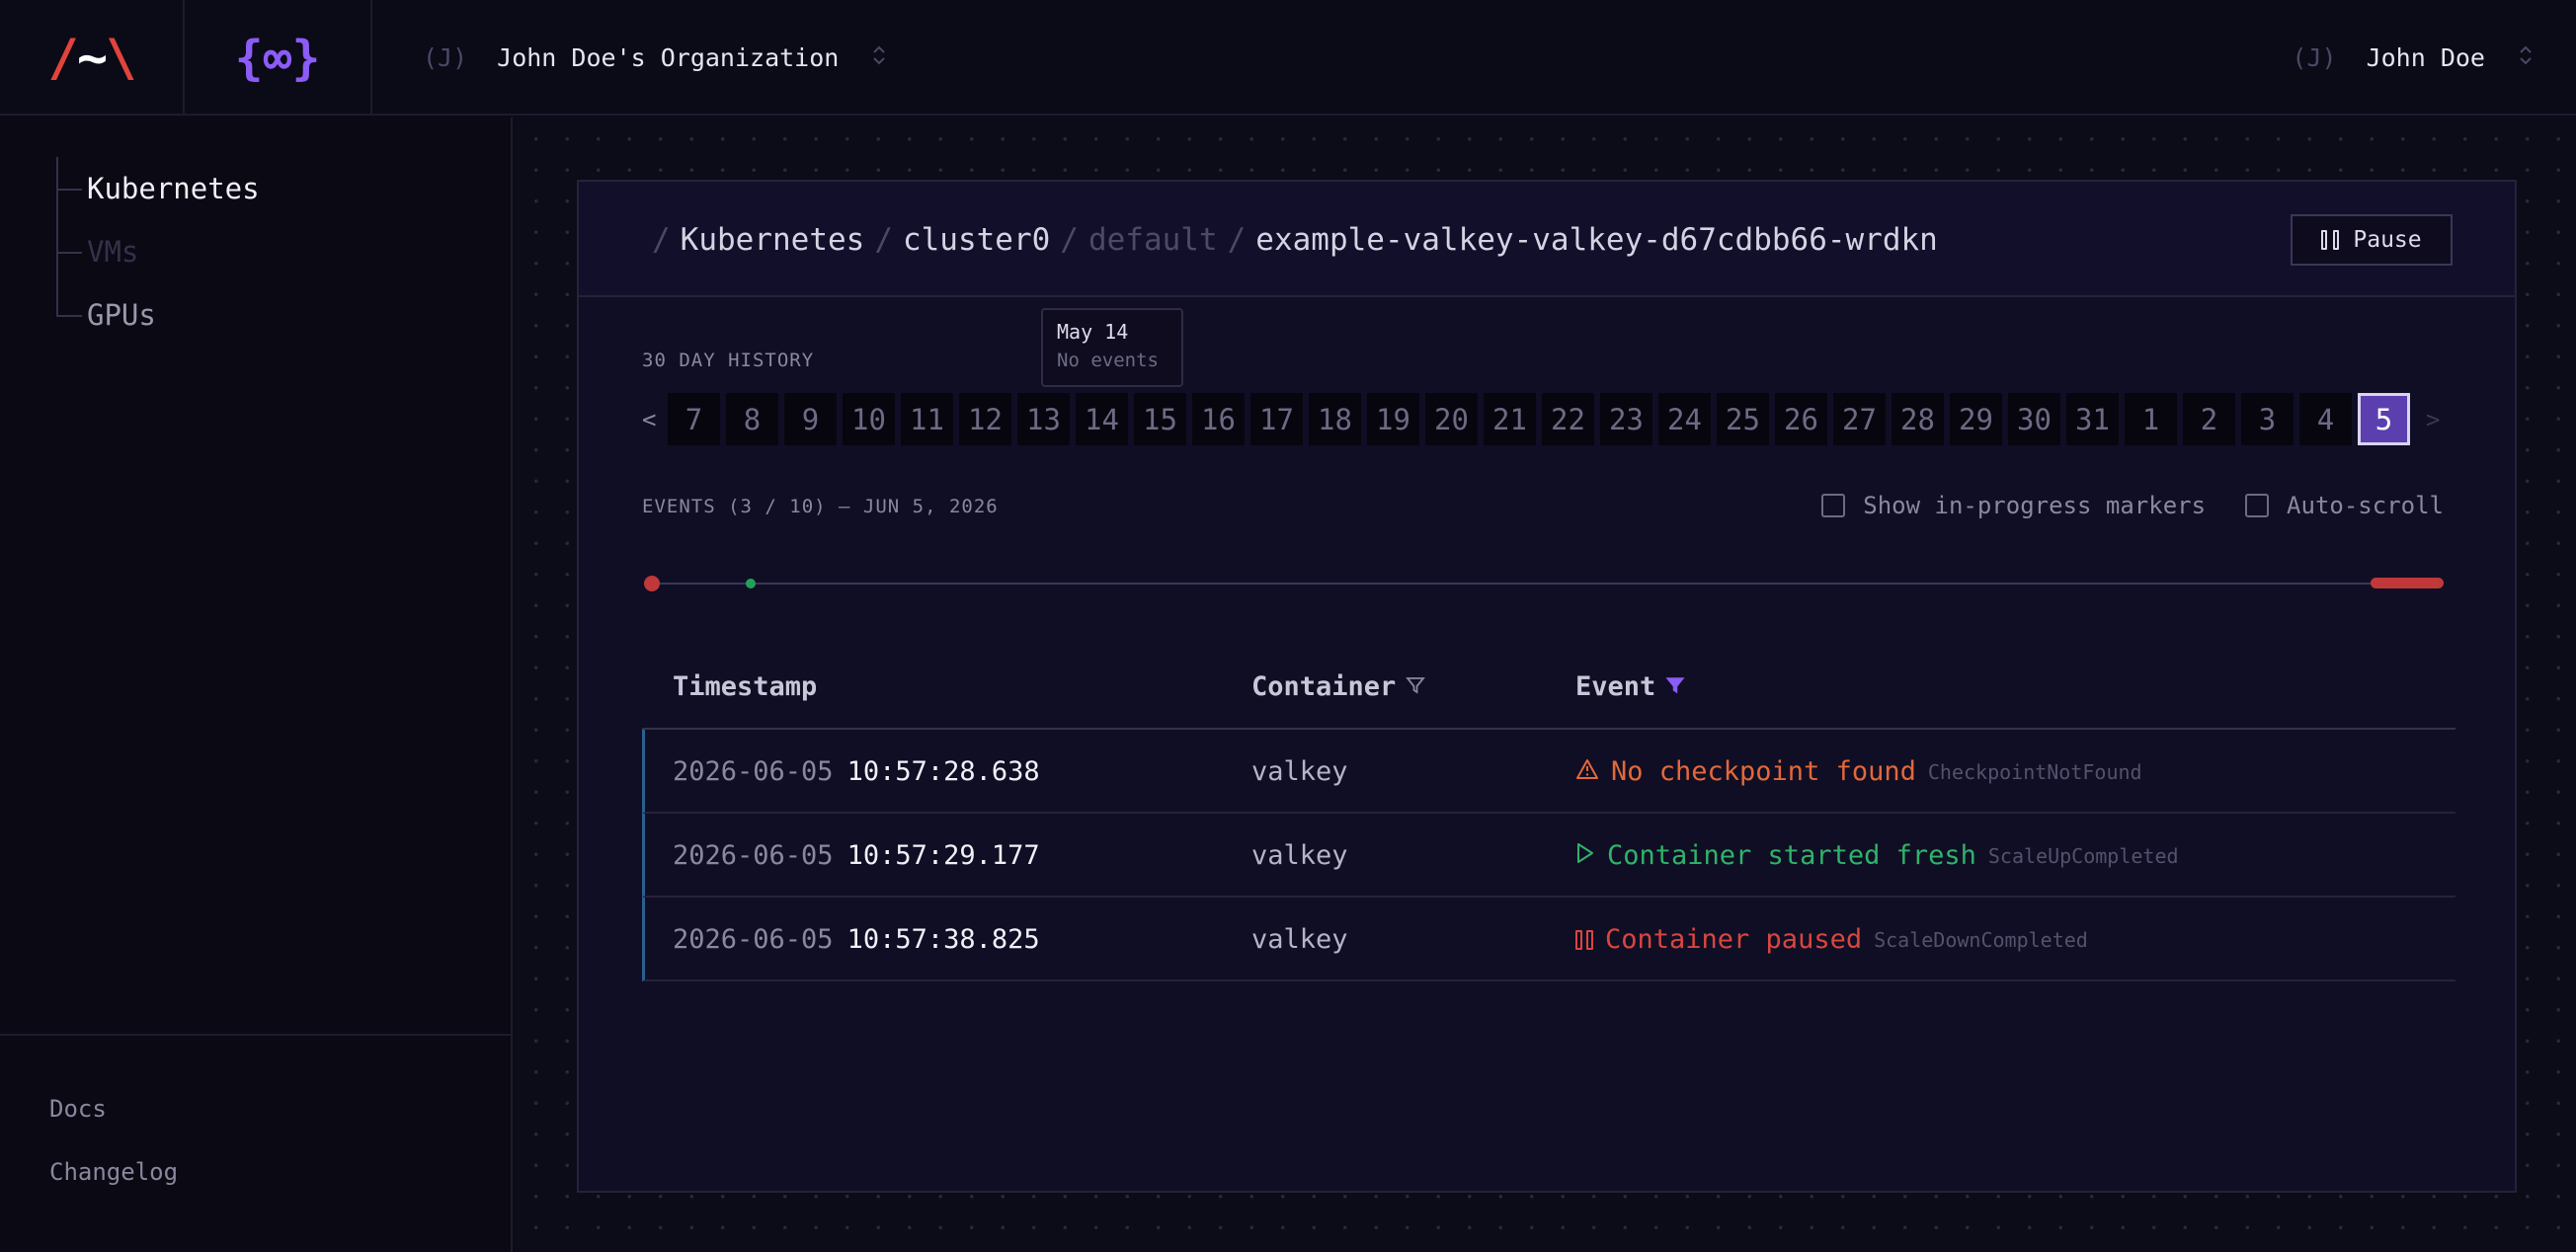  Describe the element at coordinates (445, 57) in the screenshot. I see `org-initial: (J)` at that location.